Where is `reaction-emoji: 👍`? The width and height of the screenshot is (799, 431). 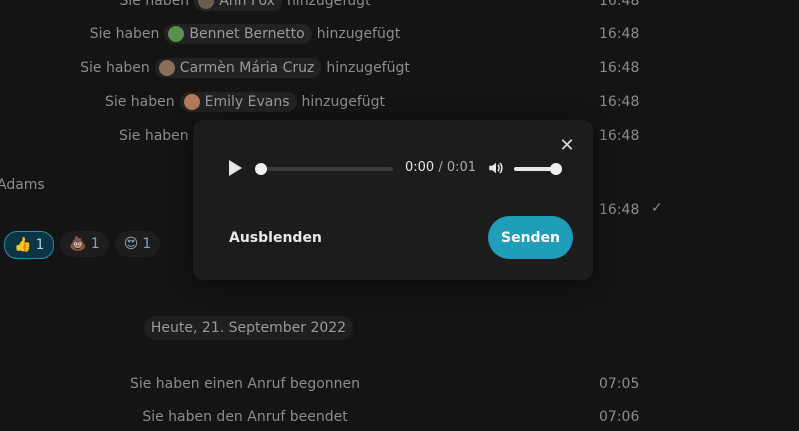
reaction-emoji: 👍 is located at coordinates (23, 245).